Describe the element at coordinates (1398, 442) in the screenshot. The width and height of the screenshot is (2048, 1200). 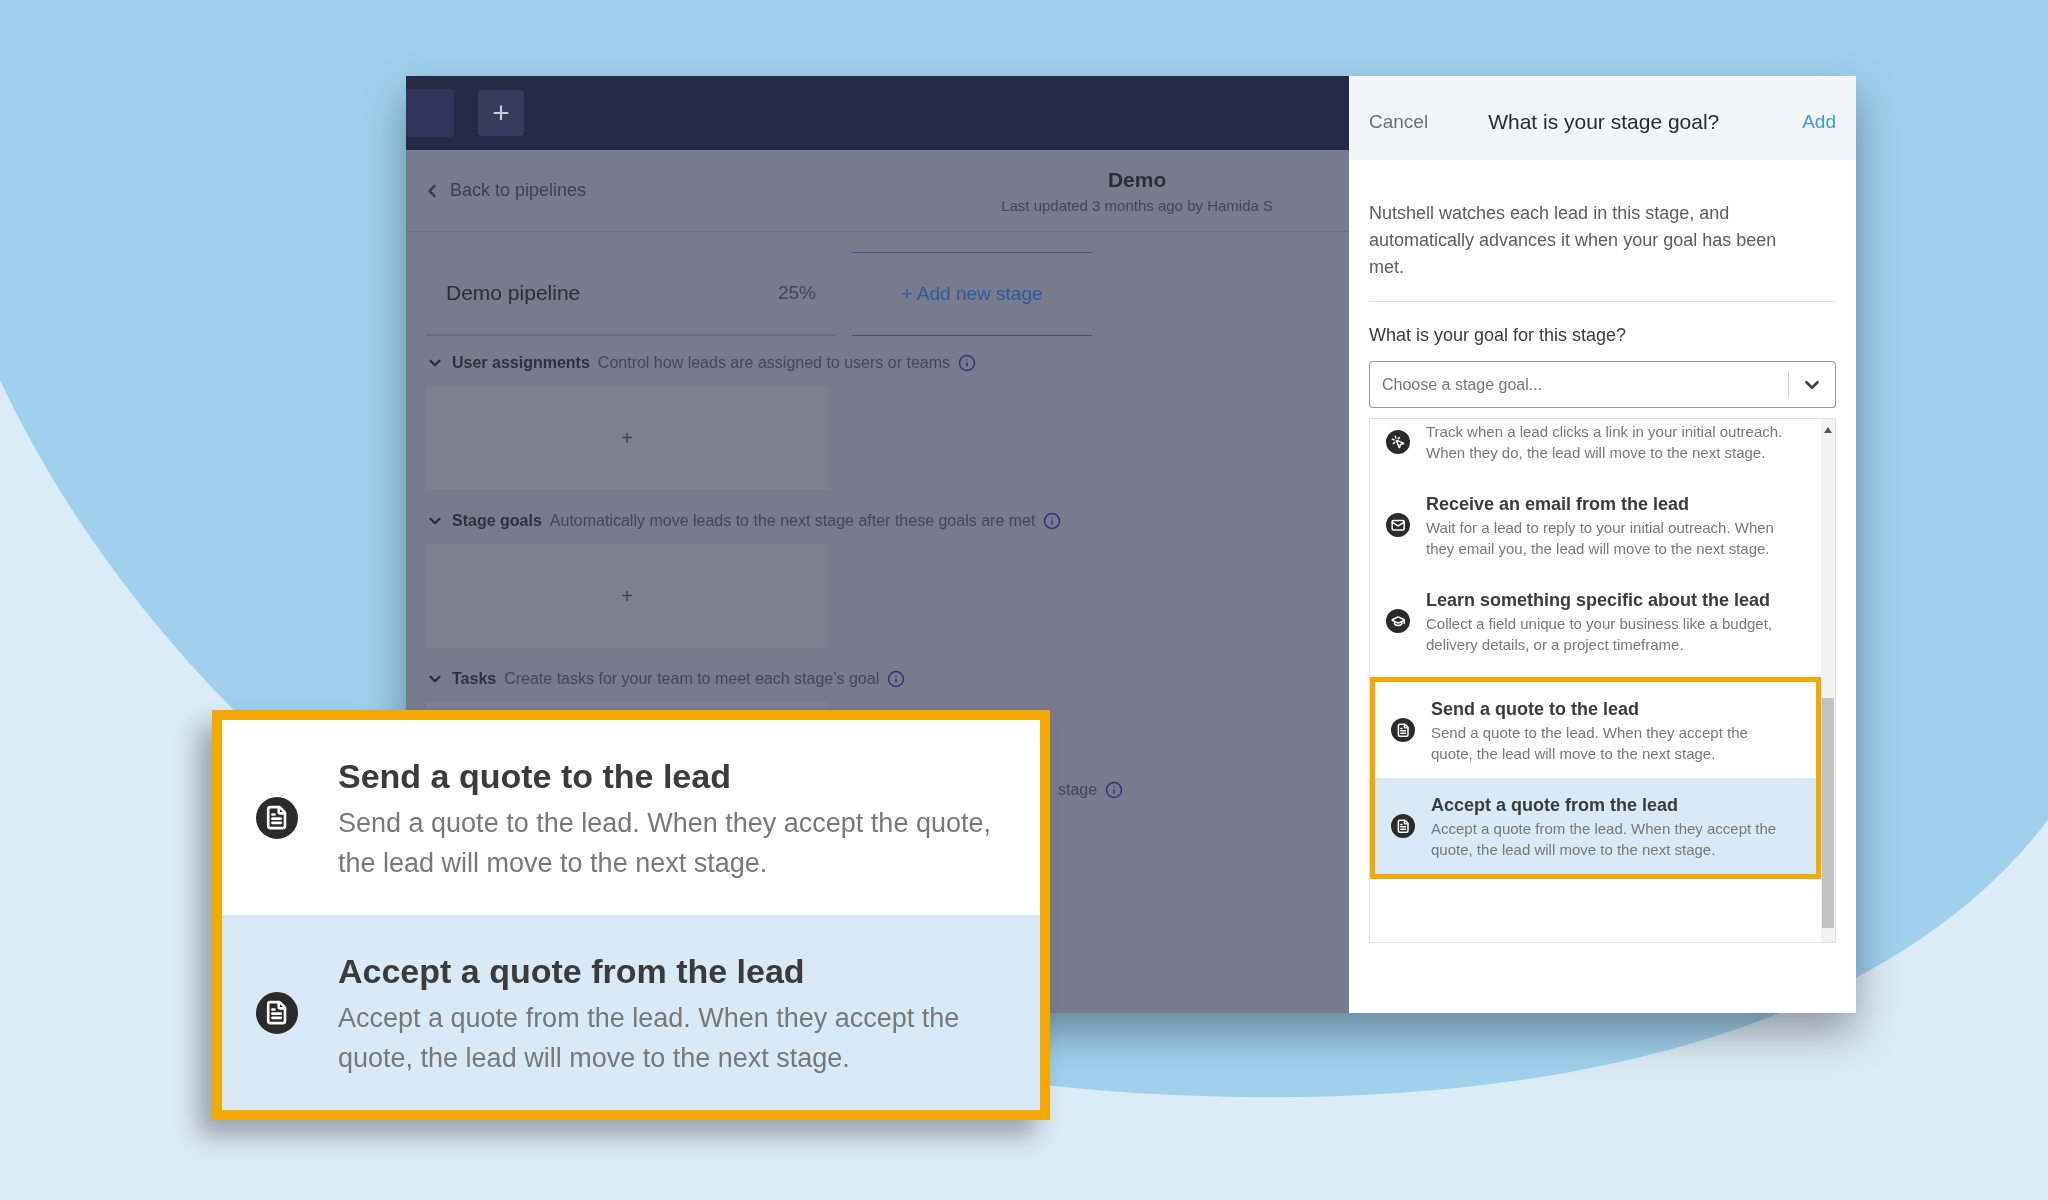
I see `cursor-icon` at that location.